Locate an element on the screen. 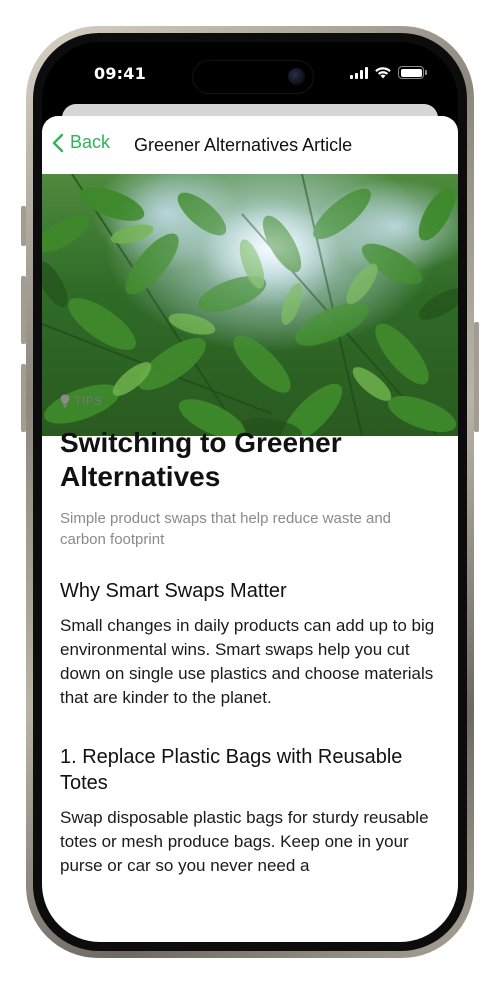 The height and width of the screenshot is (985, 500). signal-icon is located at coordinates (359, 72).